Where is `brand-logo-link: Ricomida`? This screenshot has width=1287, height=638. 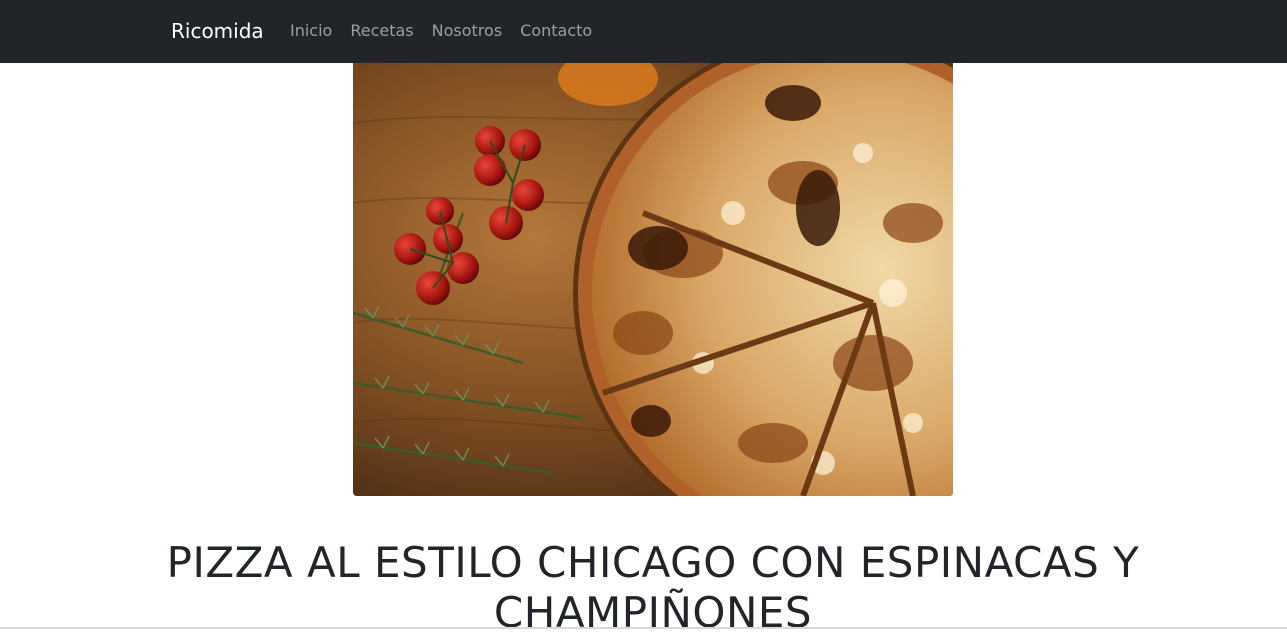 brand-logo-link: Ricomida is located at coordinates (217, 31).